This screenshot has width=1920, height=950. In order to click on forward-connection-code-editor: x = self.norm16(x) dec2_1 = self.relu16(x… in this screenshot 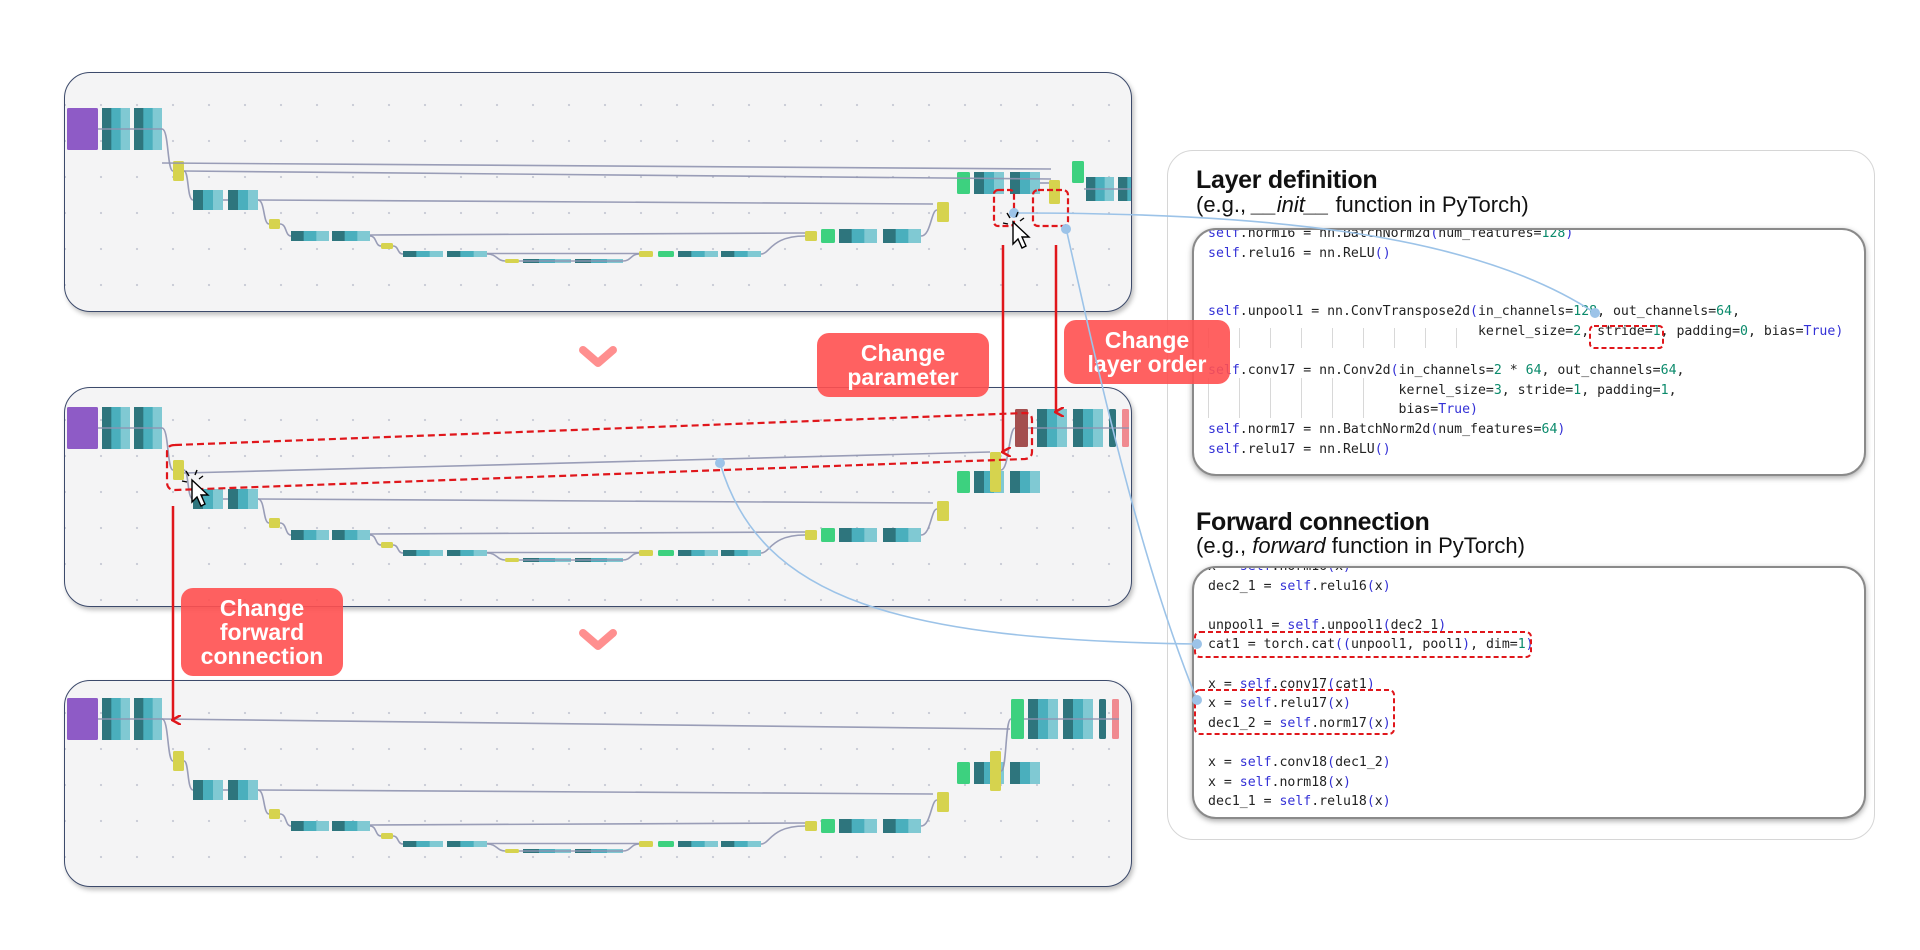, I will do `click(1529, 692)`.